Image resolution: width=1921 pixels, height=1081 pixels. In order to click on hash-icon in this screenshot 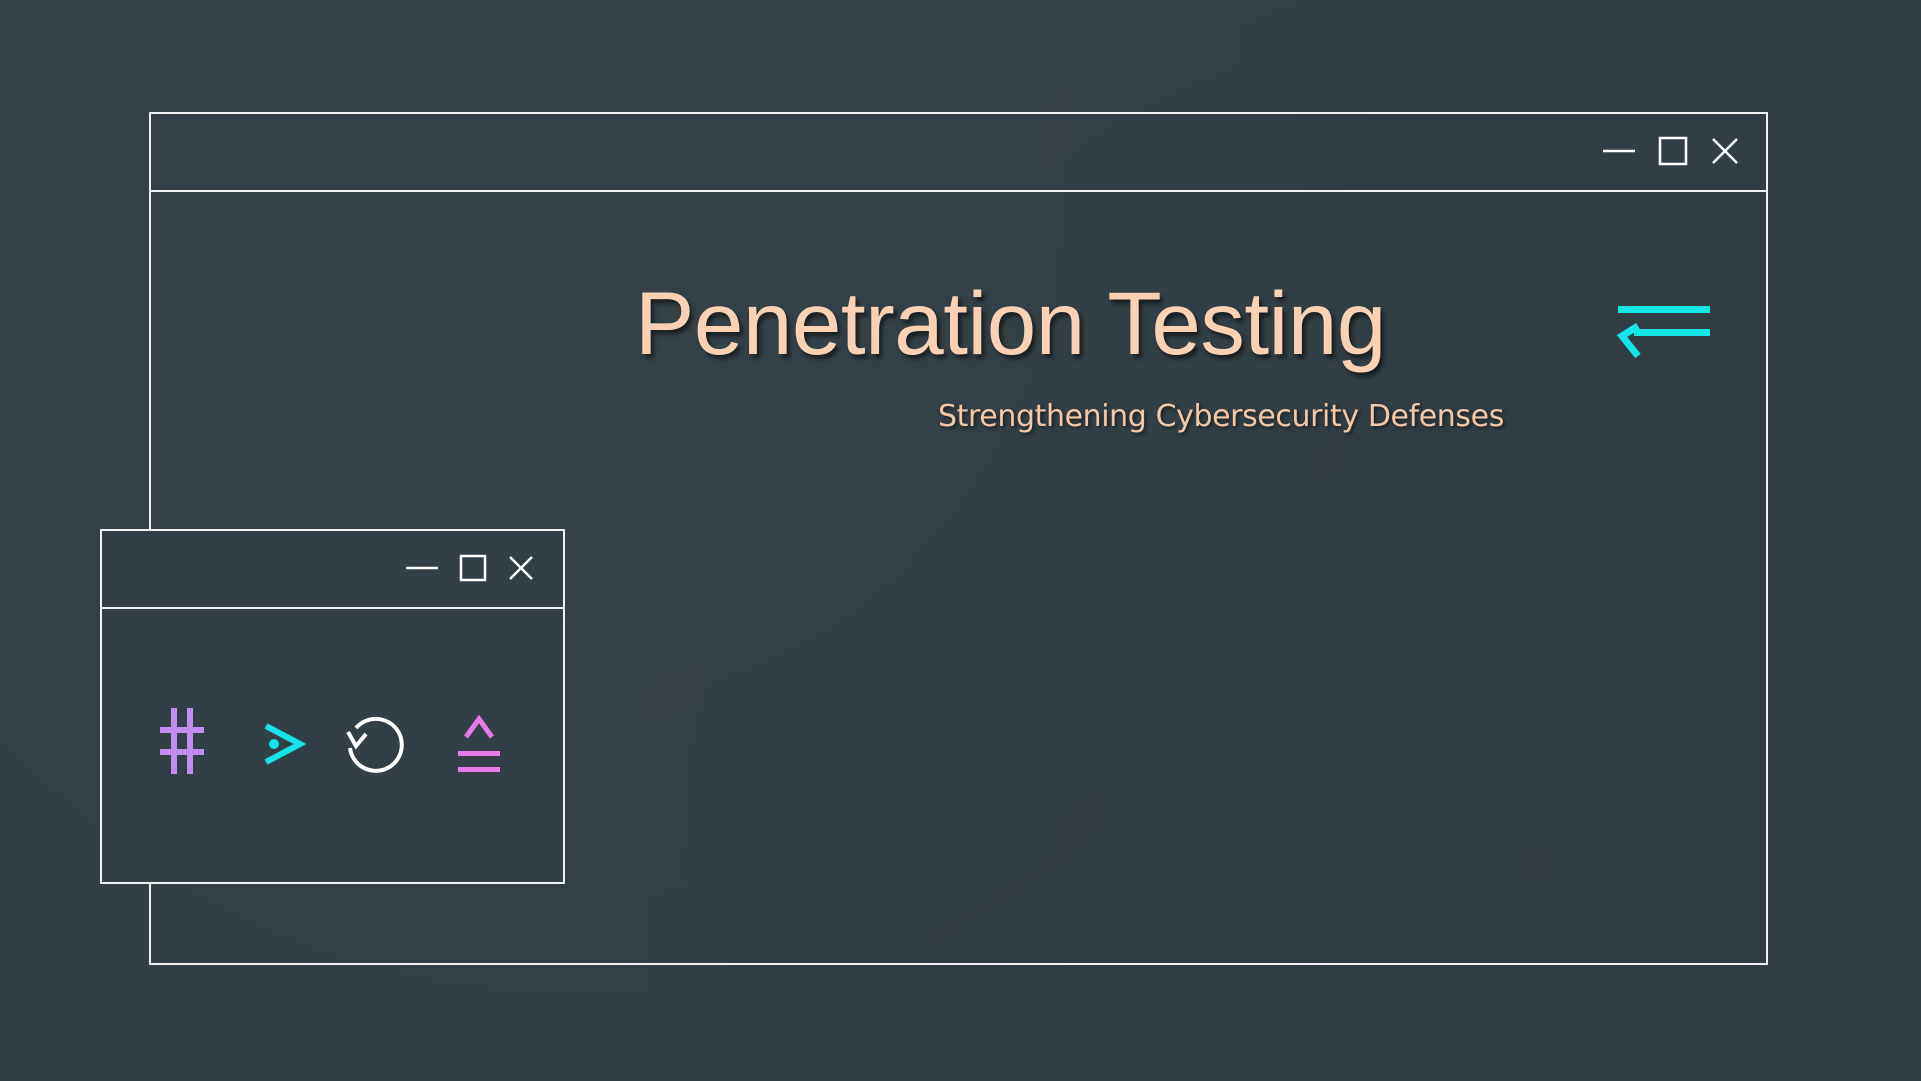, I will do `click(182, 741)`.